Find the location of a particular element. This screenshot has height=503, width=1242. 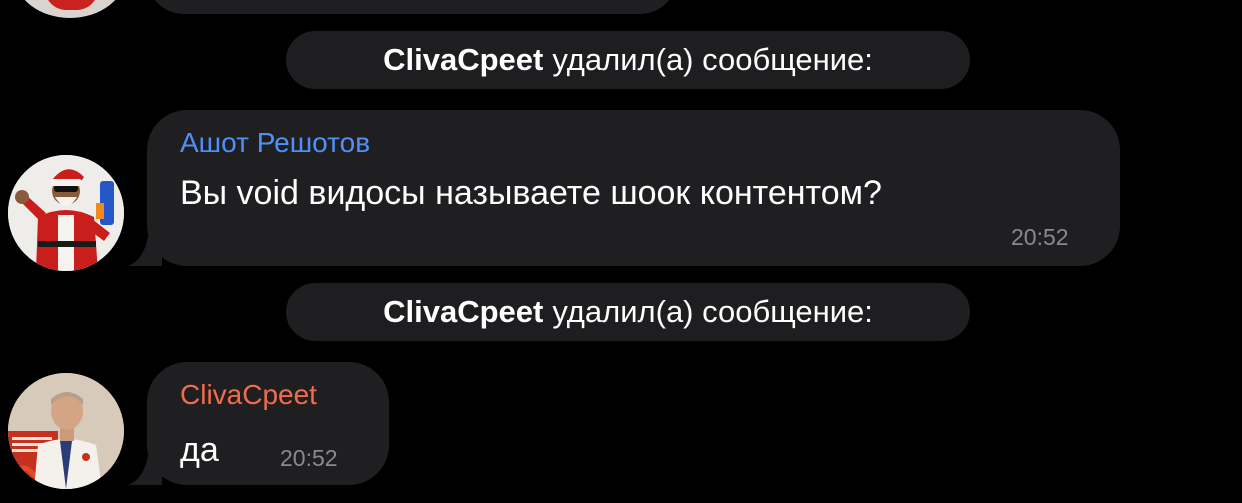

man-avatar-image is located at coordinates (66, 431).